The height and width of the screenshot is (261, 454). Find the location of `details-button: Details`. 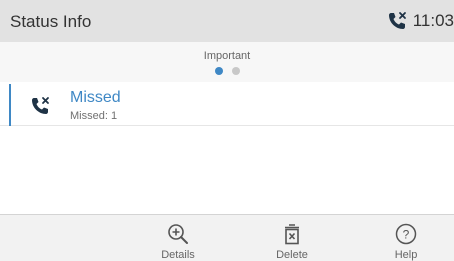

details-button: Details is located at coordinates (178, 238).